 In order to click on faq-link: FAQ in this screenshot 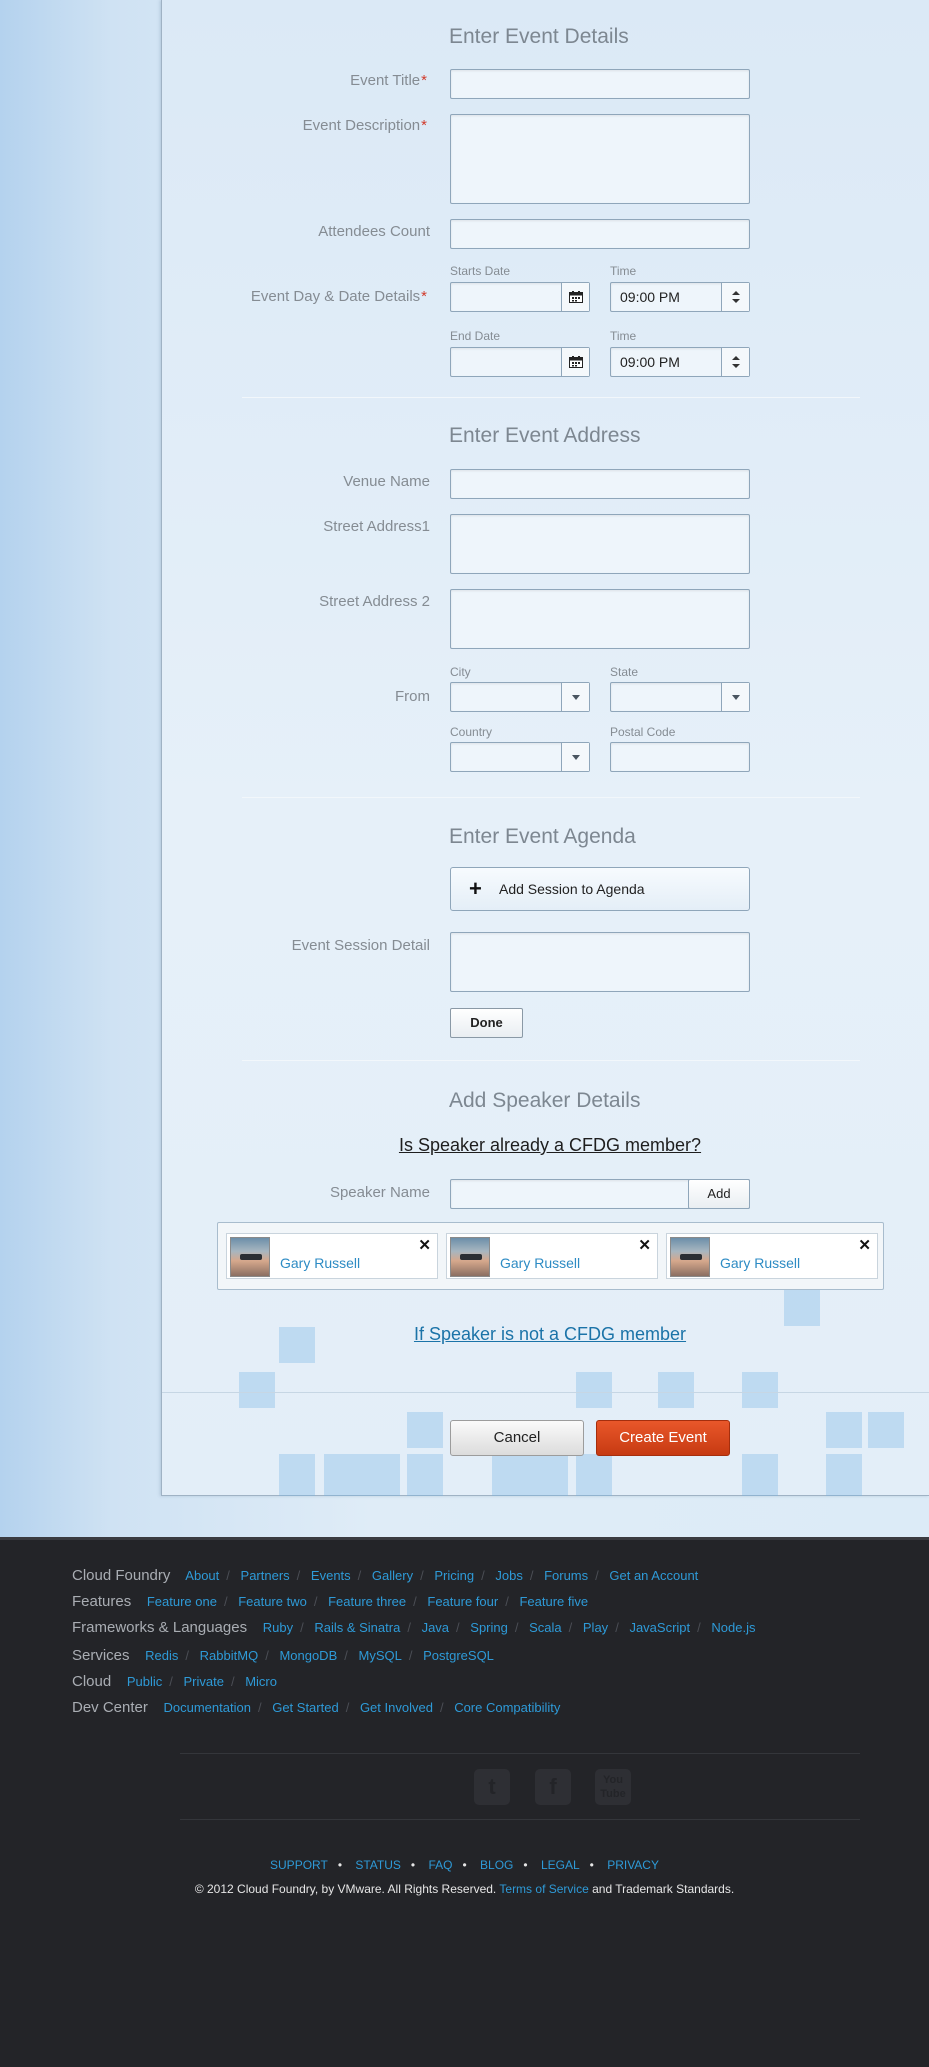, I will do `click(440, 1865)`.